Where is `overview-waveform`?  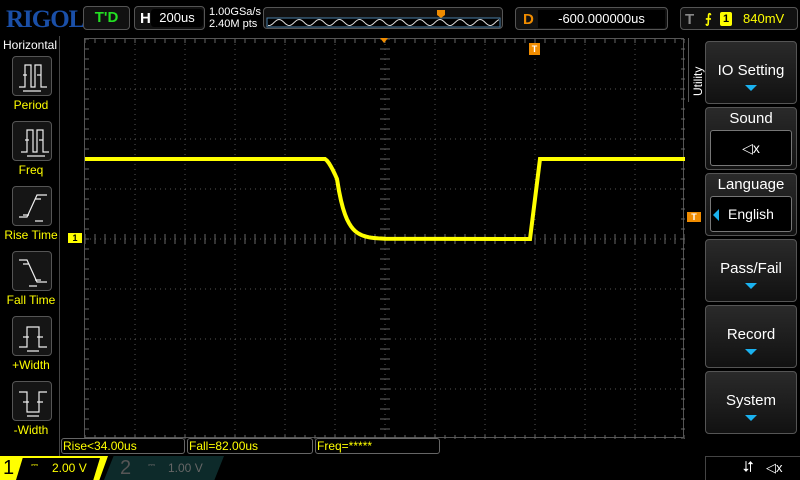
overview-waveform is located at coordinates (383, 19).